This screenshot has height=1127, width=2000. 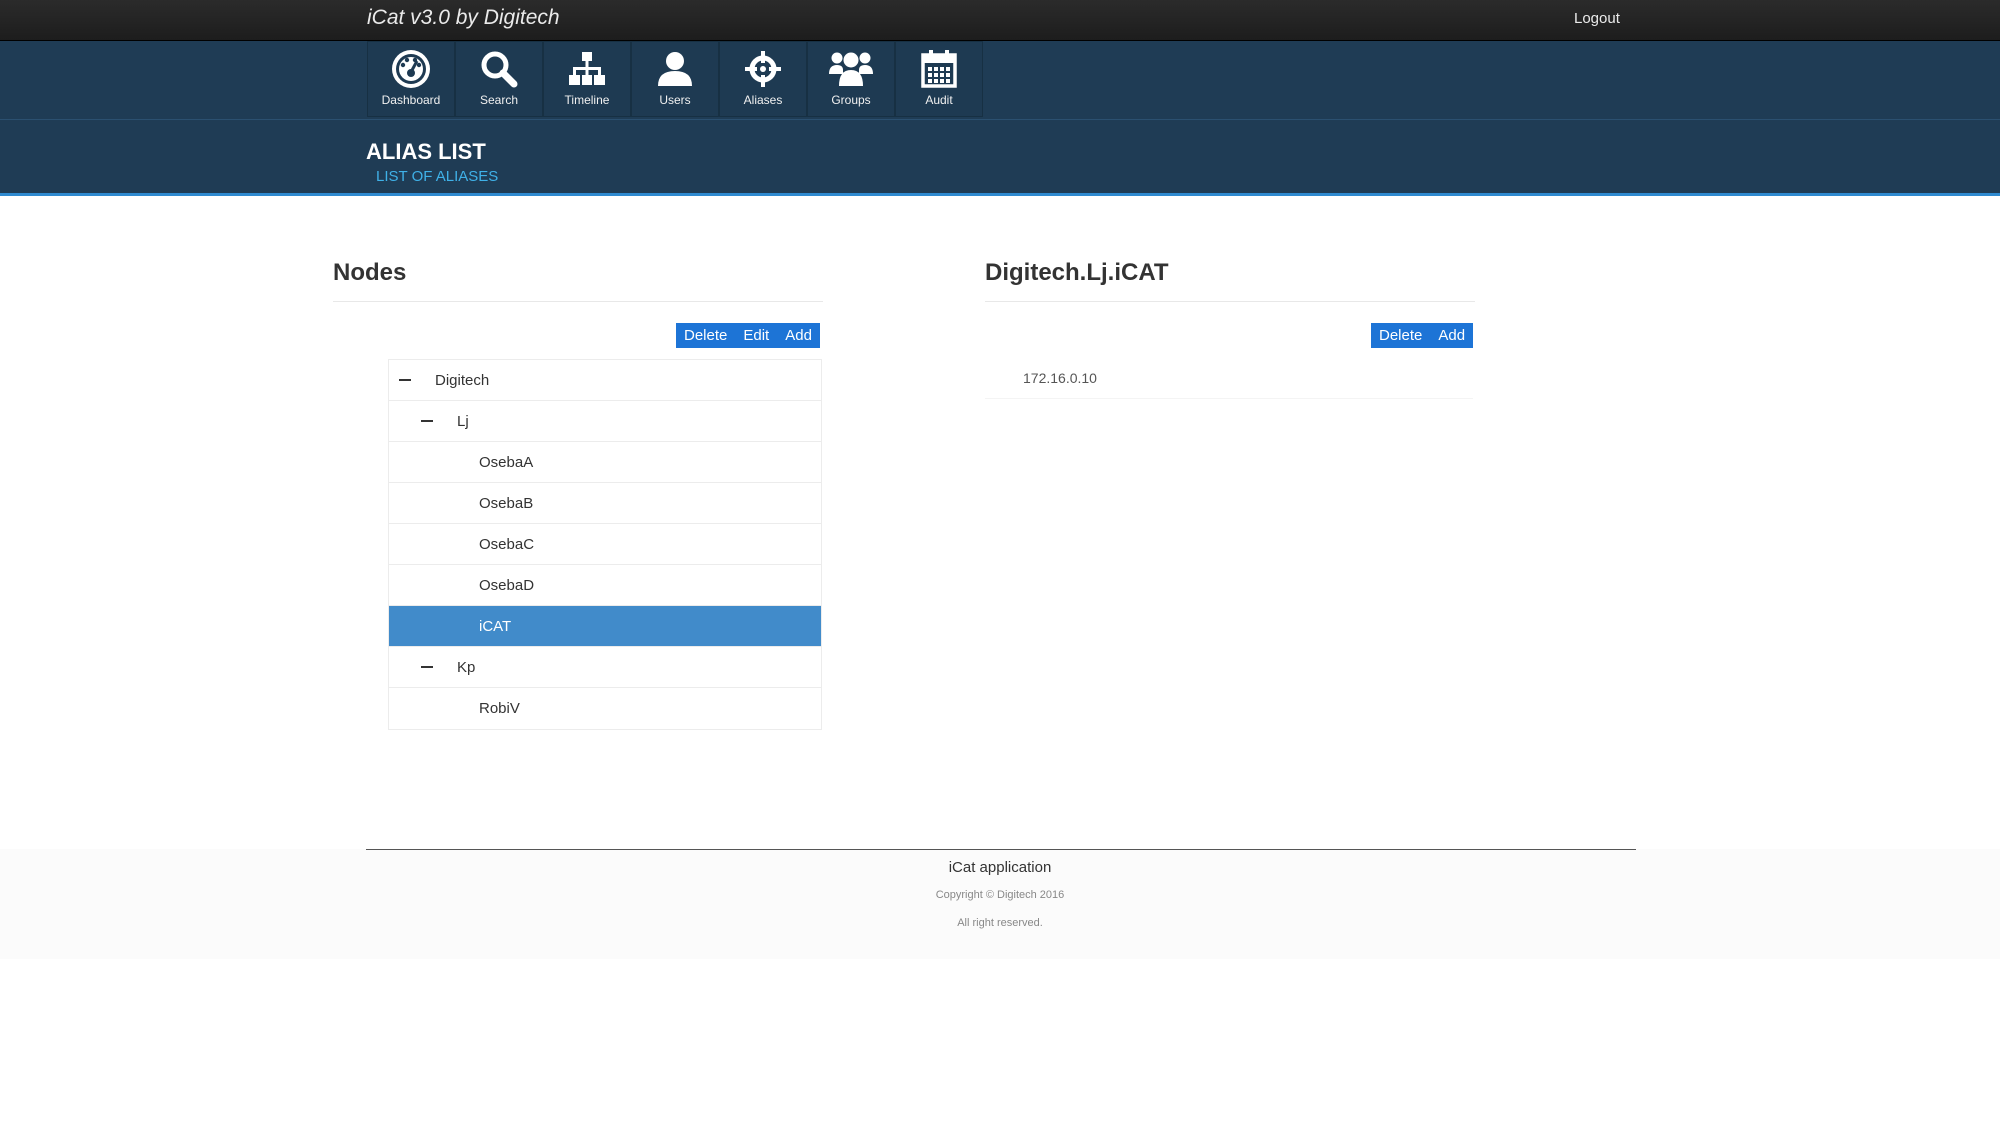 What do you see at coordinates (1597, 18) in the screenshot?
I see `logout-link: Logout` at bounding box center [1597, 18].